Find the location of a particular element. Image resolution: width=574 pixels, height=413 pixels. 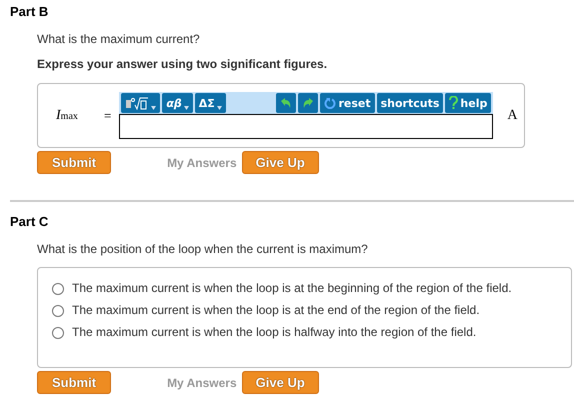

instruction-text: Express your answer using two significant figures. is located at coordinates (182, 64).